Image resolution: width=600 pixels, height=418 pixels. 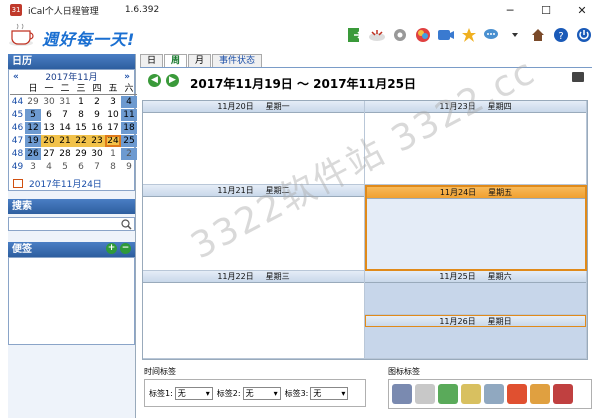 What do you see at coordinates (71, 224) in the screenshot?
I see `search-input` at bounding box center [71, 224].